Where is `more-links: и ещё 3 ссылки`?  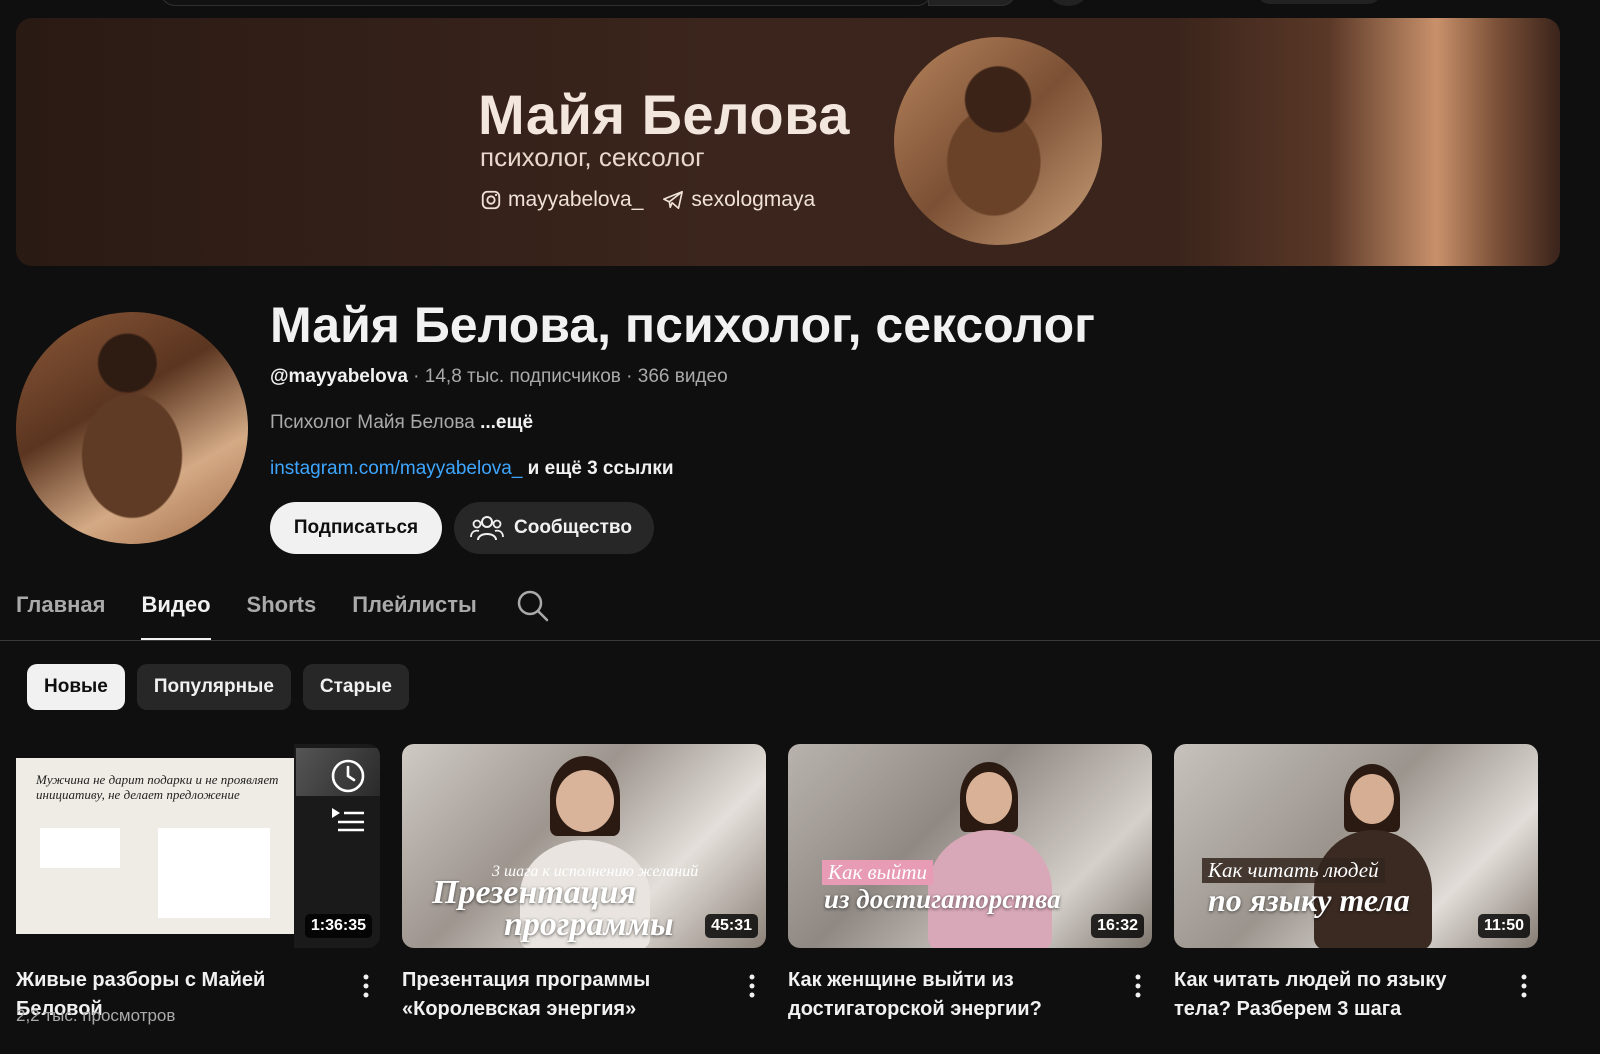 more-links: и ещё 3 ссылки is located at coordinates (598, 468).